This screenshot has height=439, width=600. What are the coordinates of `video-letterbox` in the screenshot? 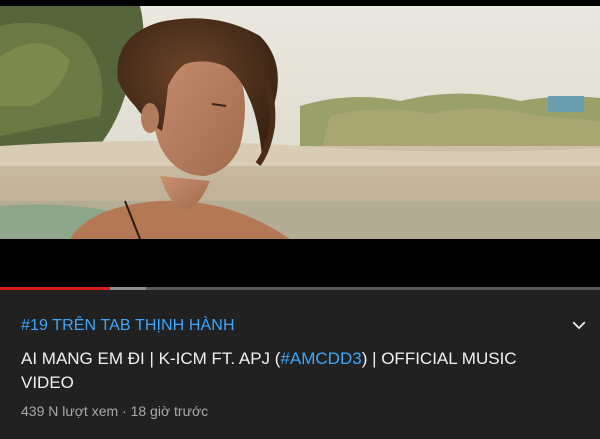 It's located at (300, 263).